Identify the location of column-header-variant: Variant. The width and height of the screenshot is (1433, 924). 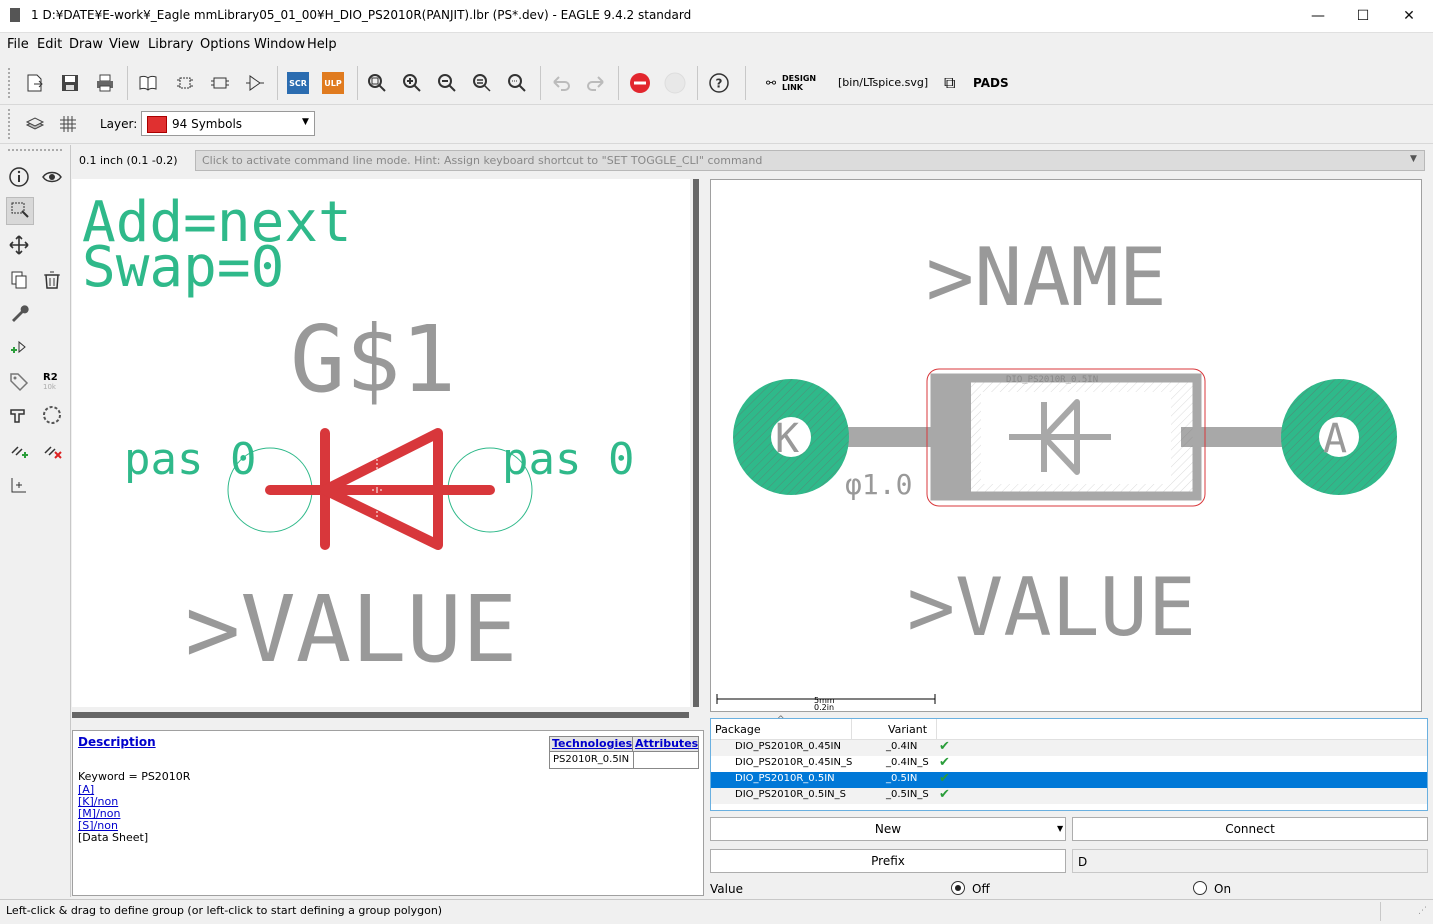
(907, 729).